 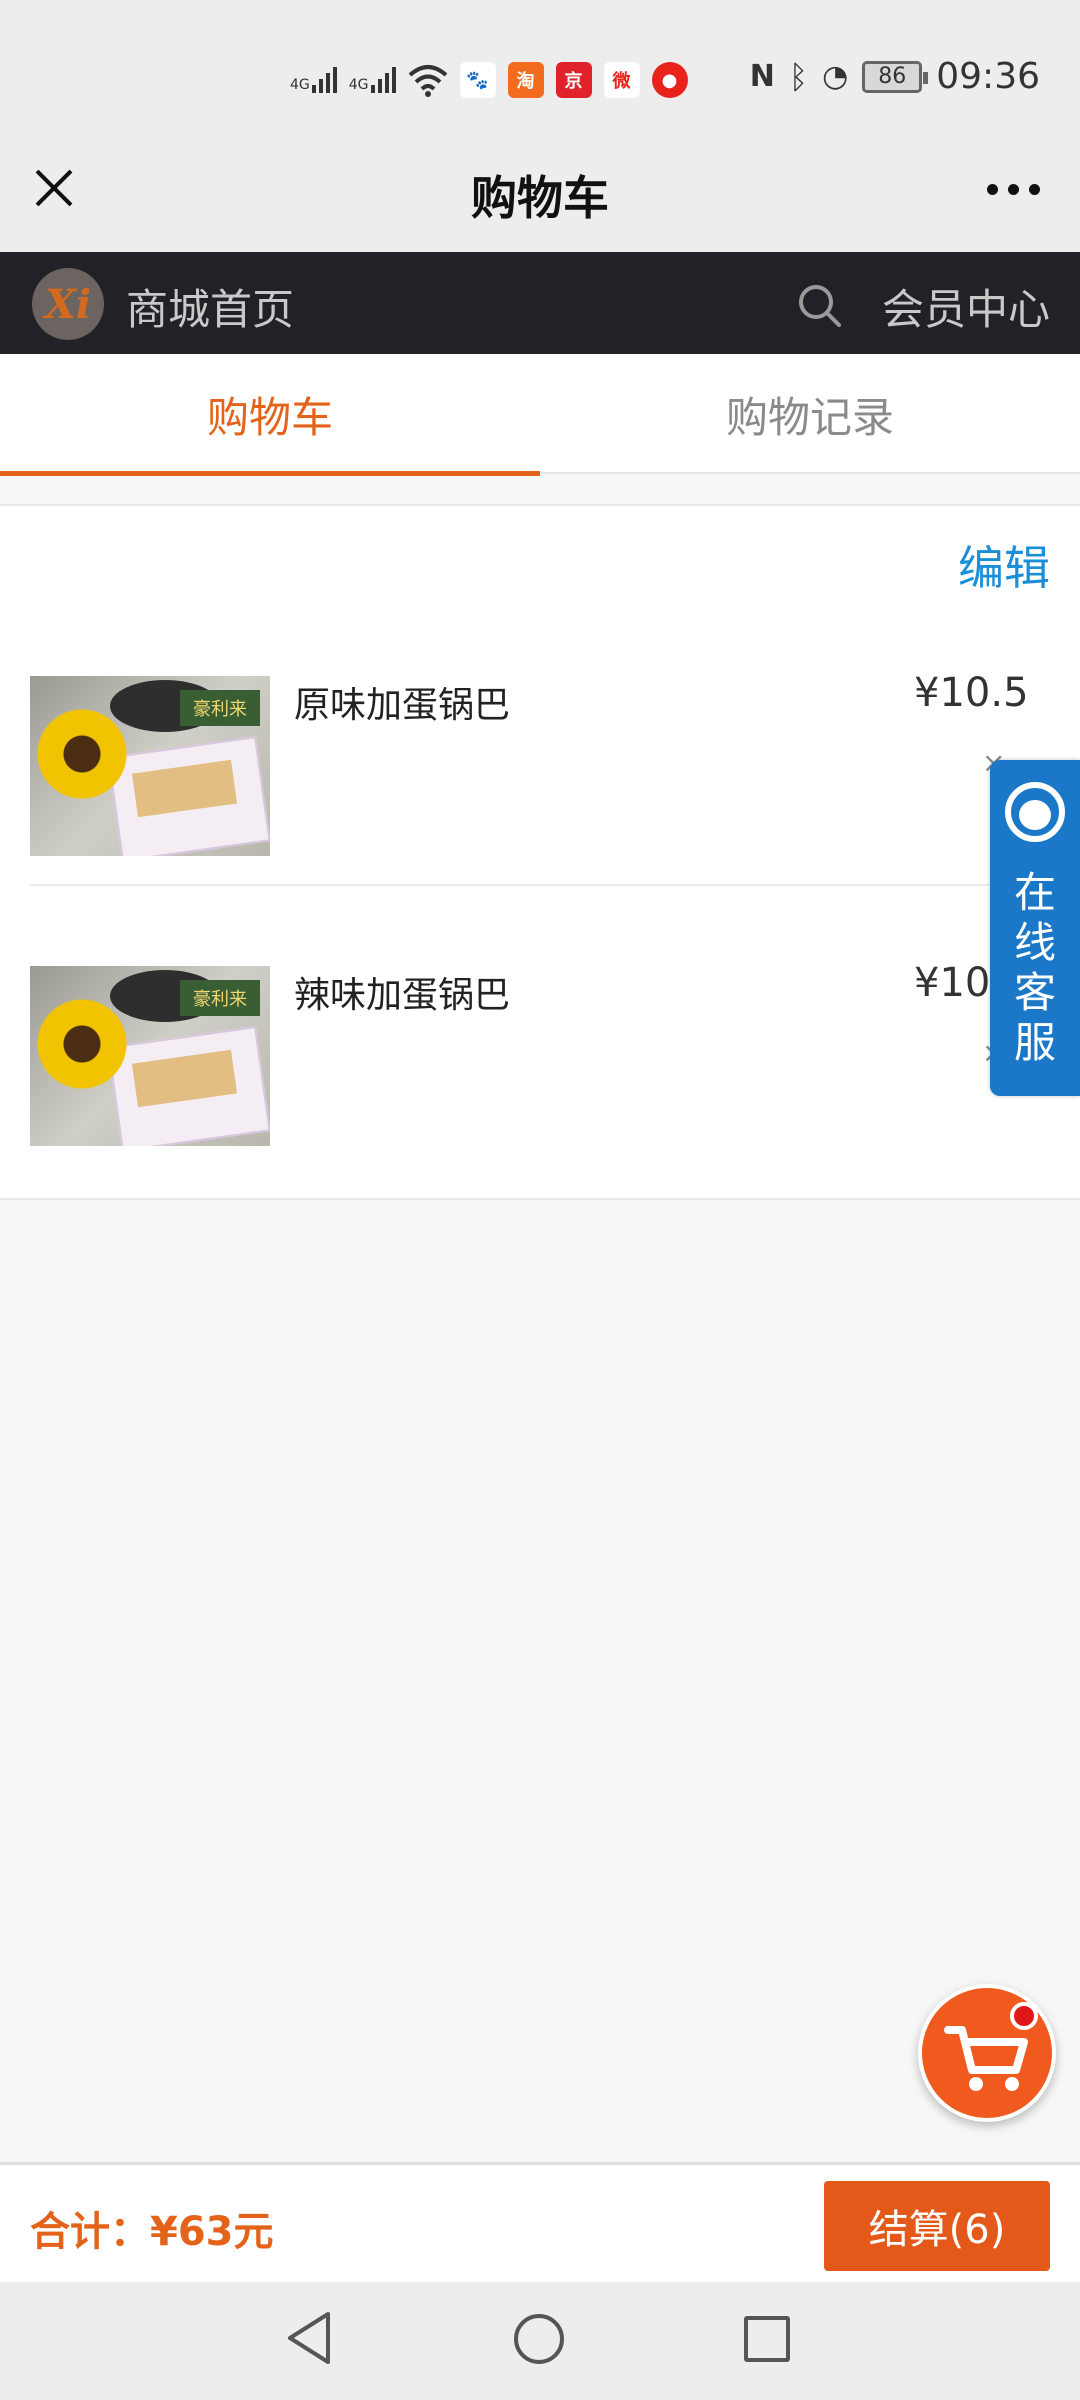 What do you see at coordinates (313, 80) in the screenshot?
I see `signal-icon: 4G` at bounding box center [313, 80].